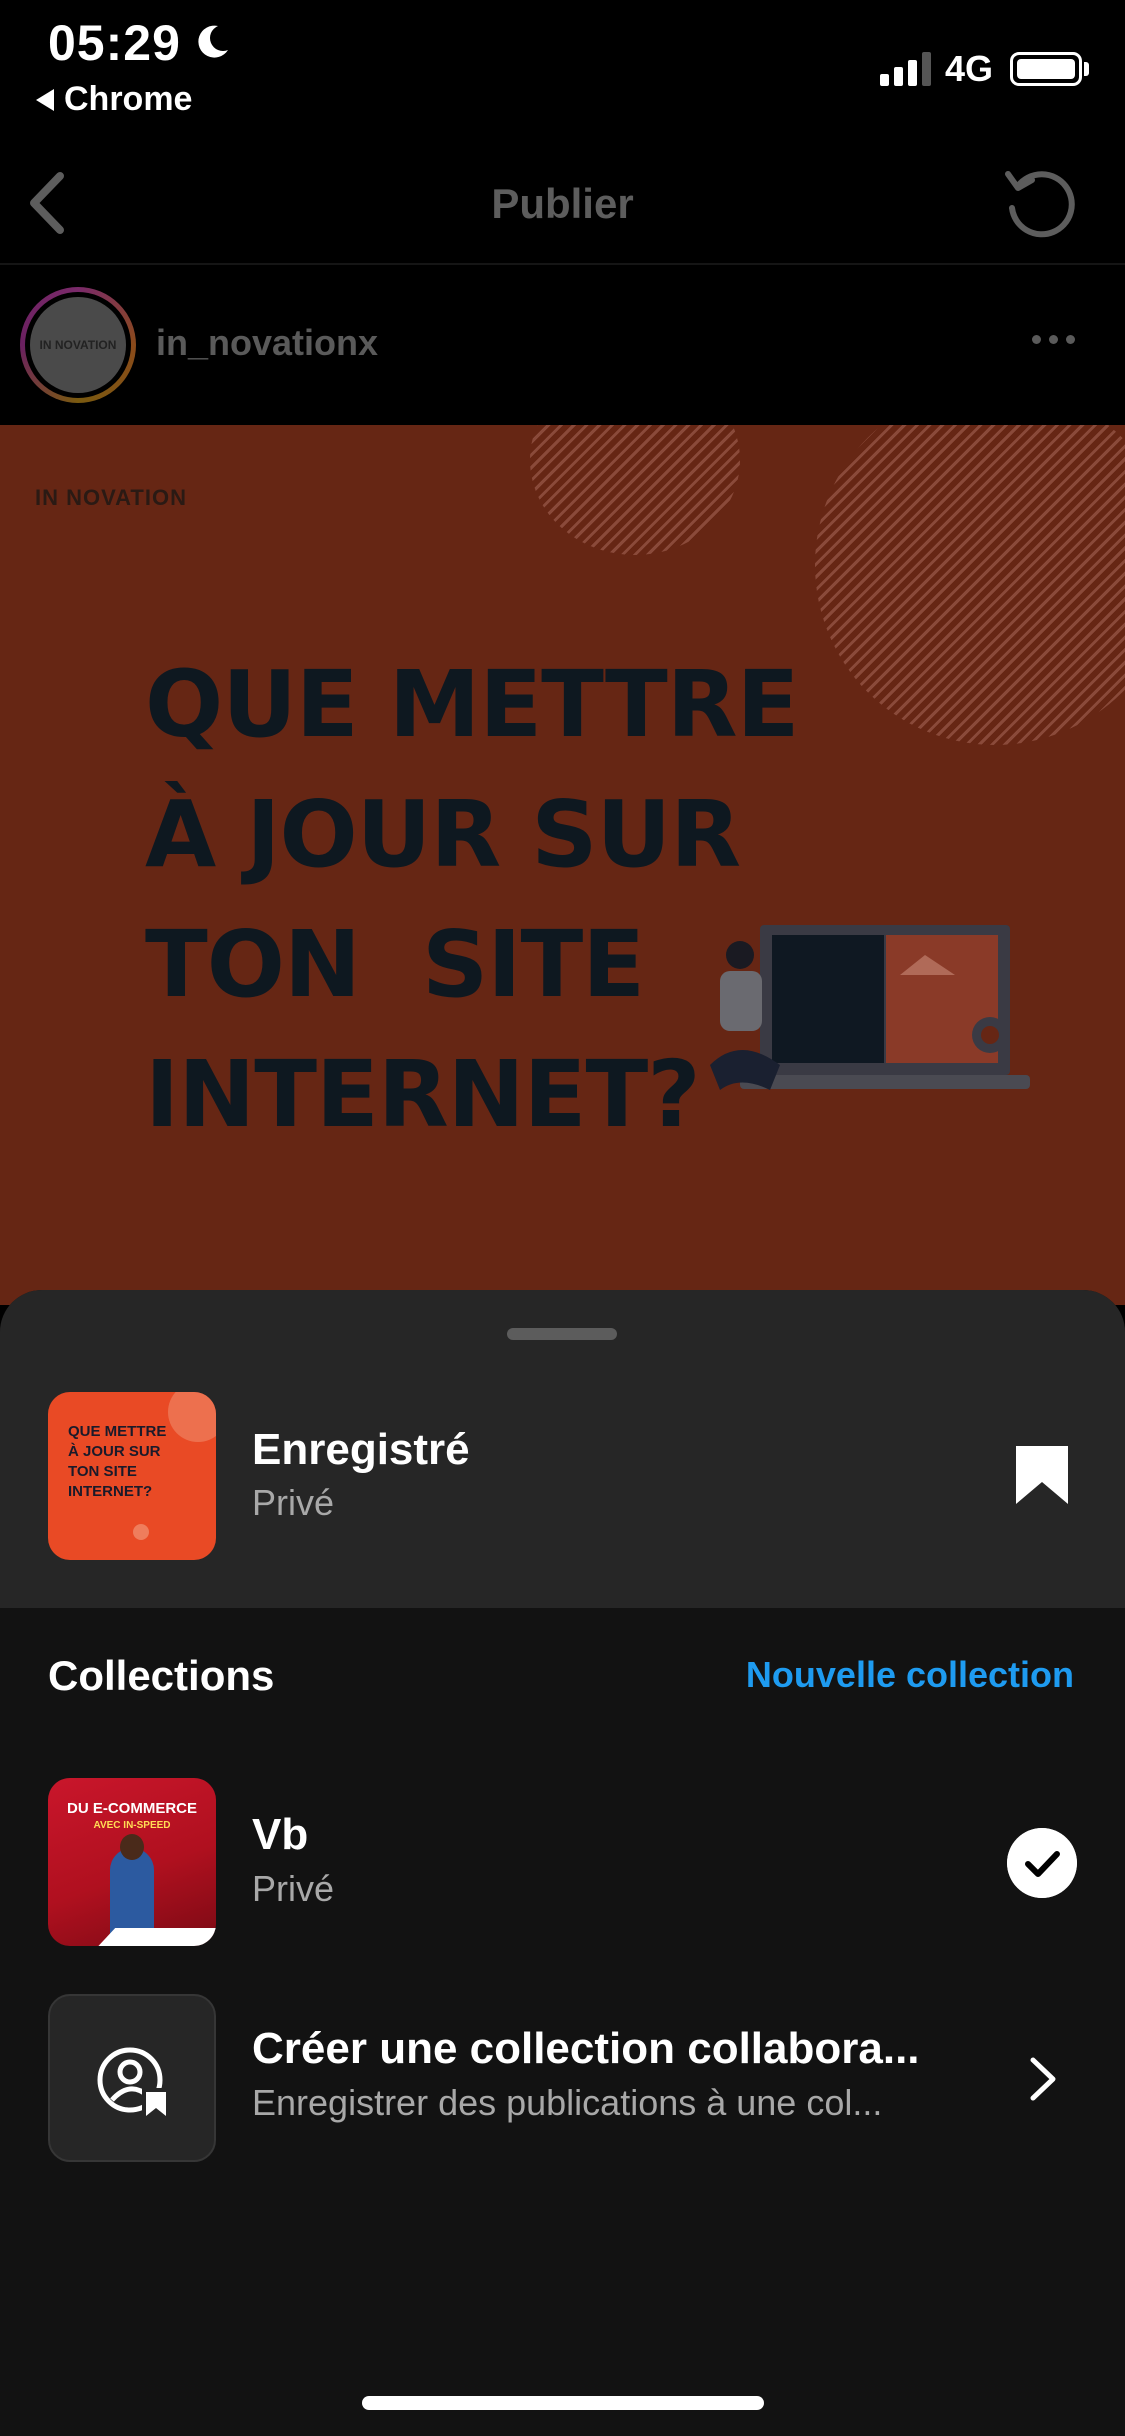 The image size is (1125, 2436). I want to click on status-time: 05:29, so click(114, 43).